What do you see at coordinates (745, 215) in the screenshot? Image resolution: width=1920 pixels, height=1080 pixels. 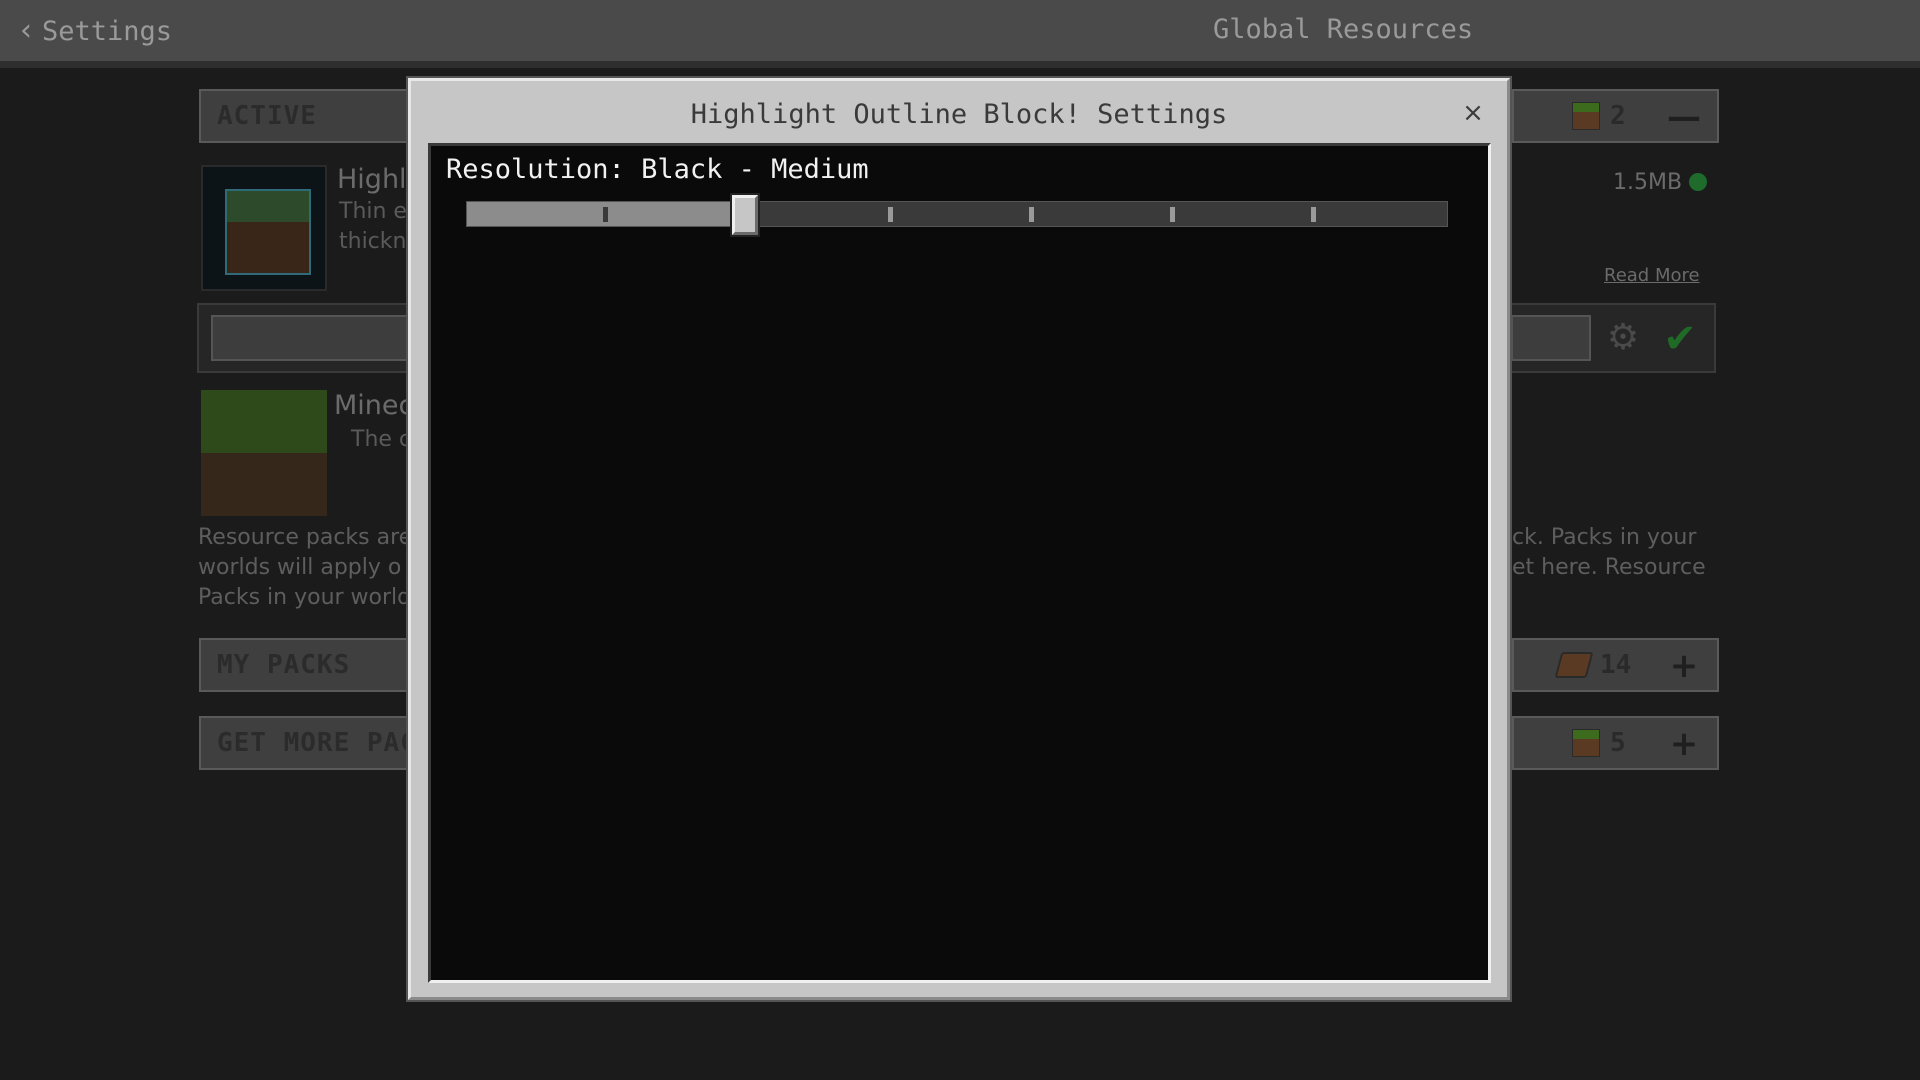 I see `slider-knob` at bounding box center [745, 215].